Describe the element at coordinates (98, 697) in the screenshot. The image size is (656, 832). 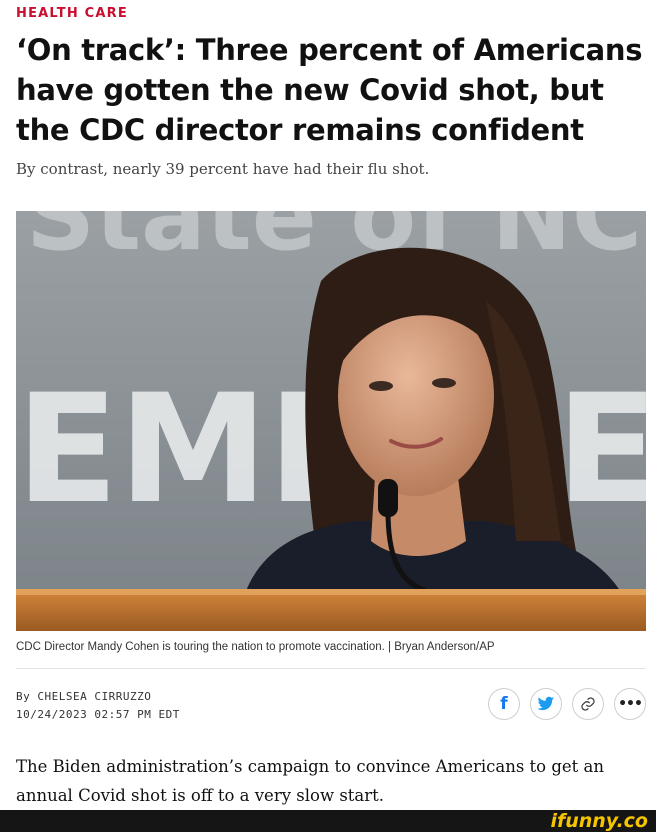
I see `author-byline: By CHELSEA CIRRUZZO` at that location.